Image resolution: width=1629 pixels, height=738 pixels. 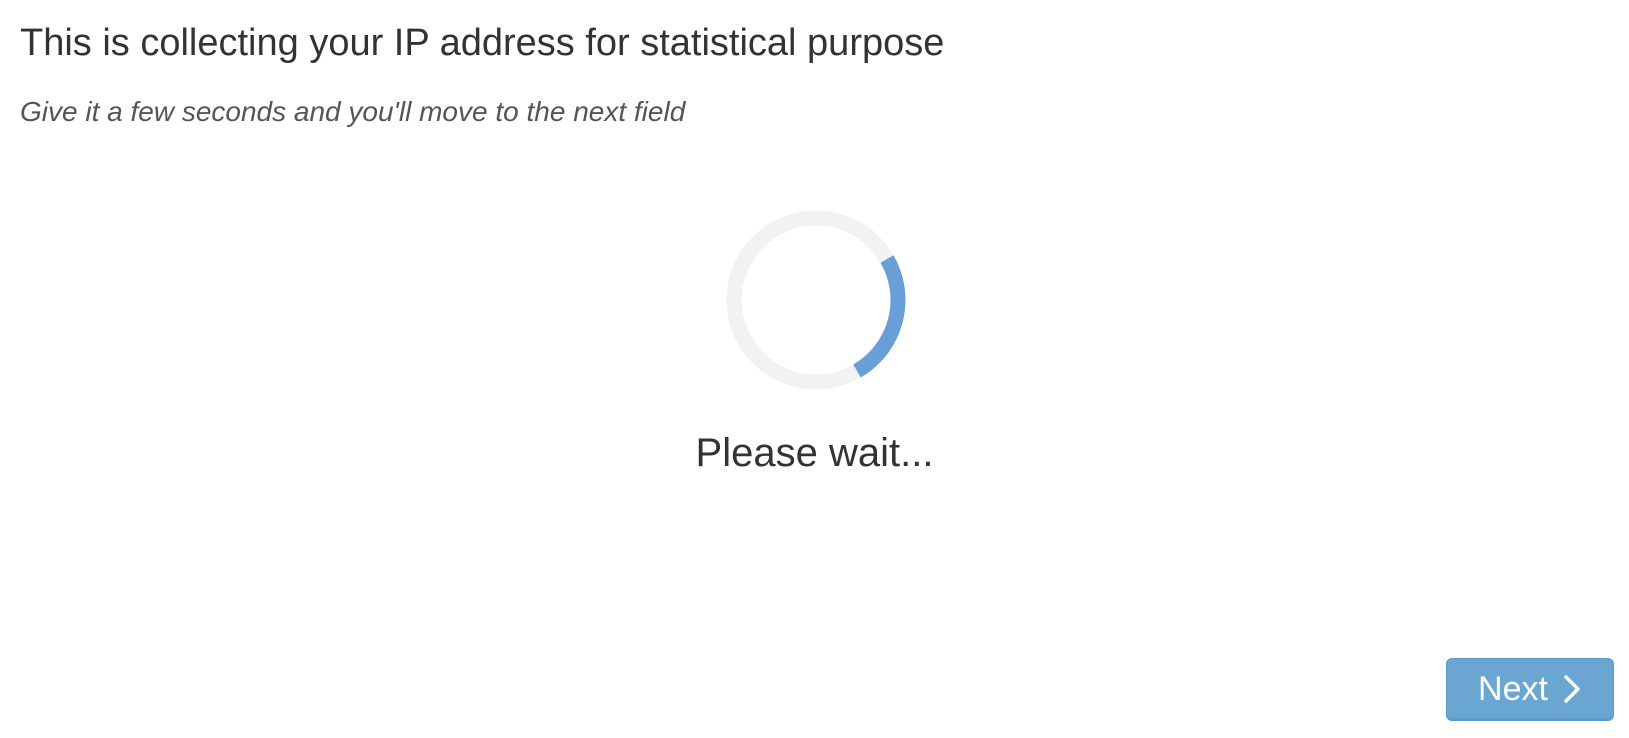 I want to click on chevron-right-icon, so click(x=1572, y=689).